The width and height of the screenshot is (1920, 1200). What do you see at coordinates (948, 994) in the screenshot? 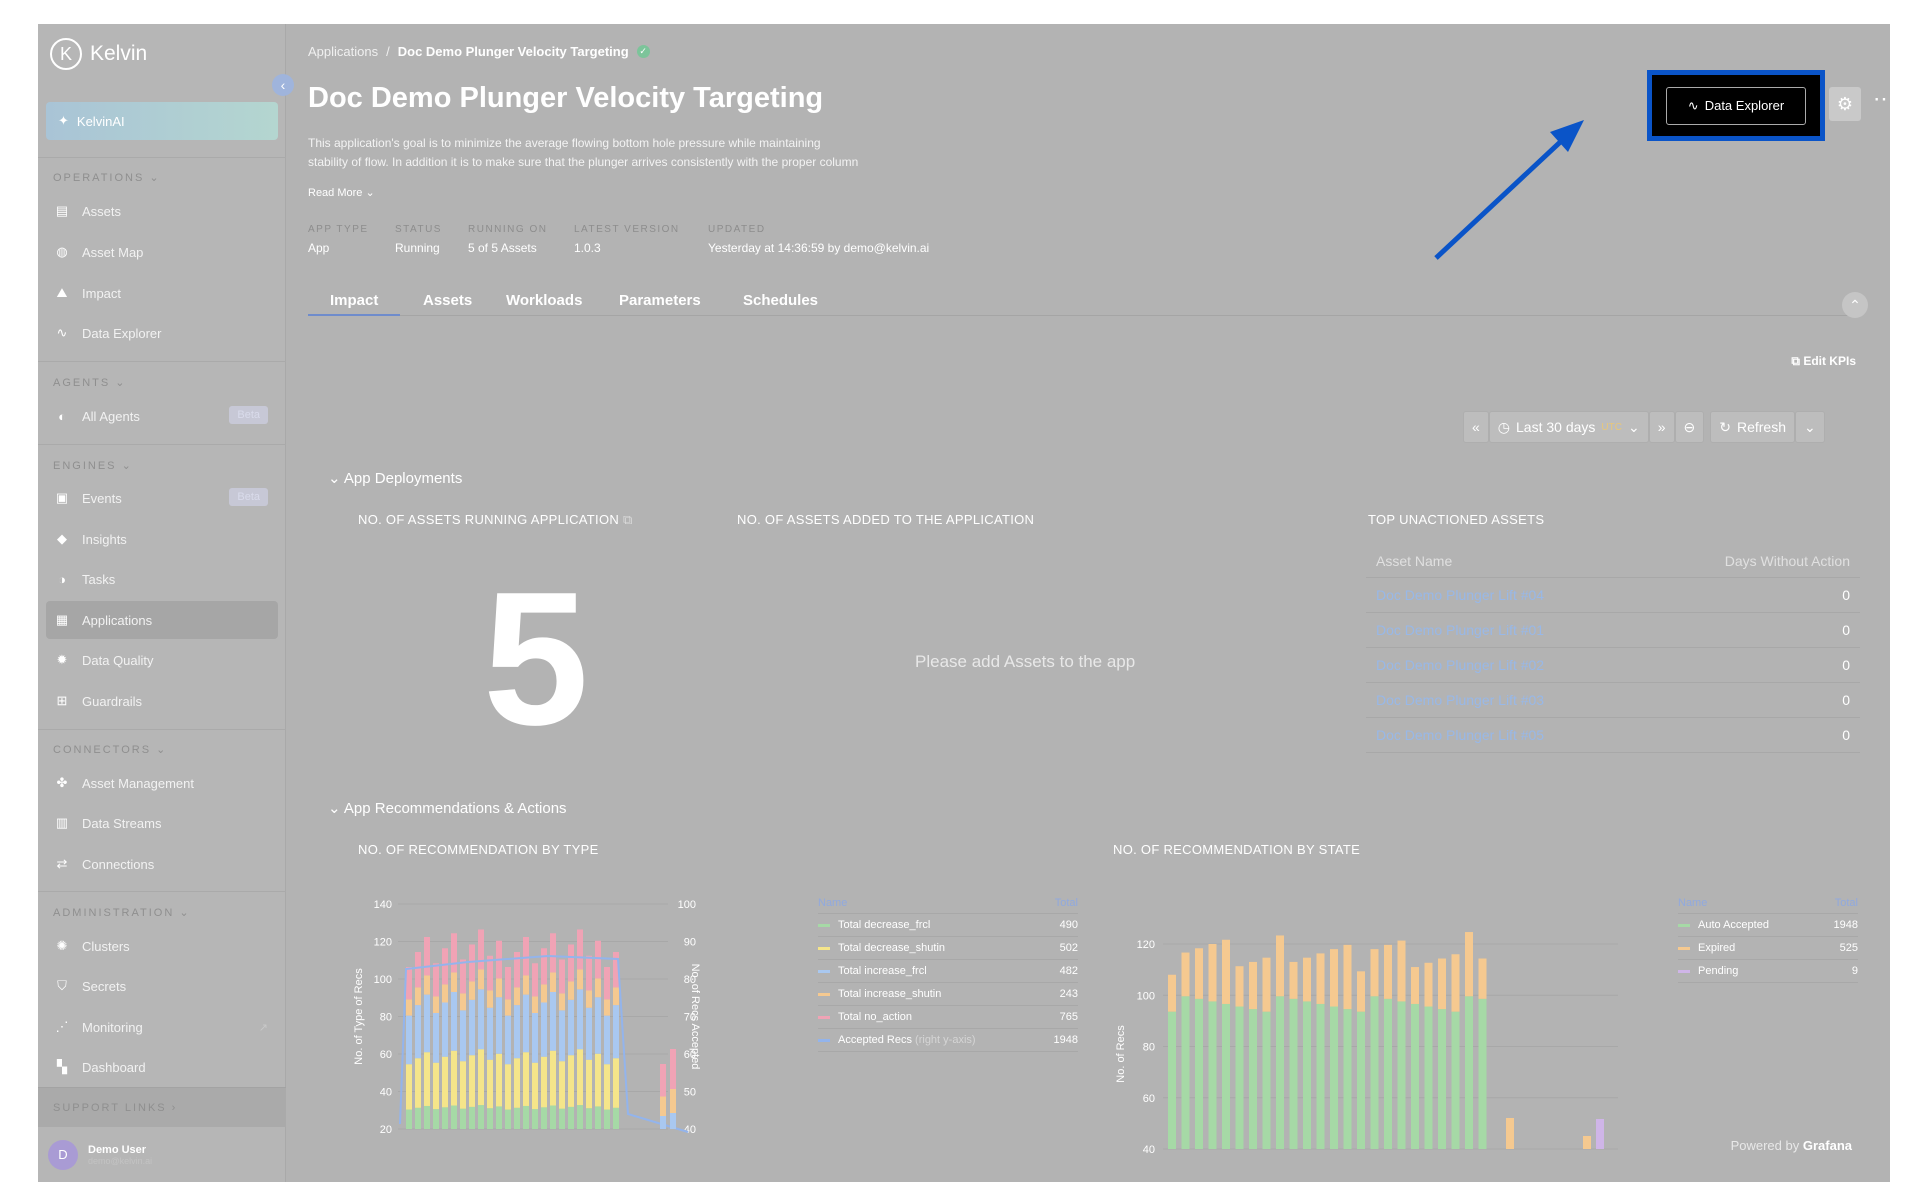
I see `legend-item: Total increase_shutin 243` at bounding box center [948, 994].